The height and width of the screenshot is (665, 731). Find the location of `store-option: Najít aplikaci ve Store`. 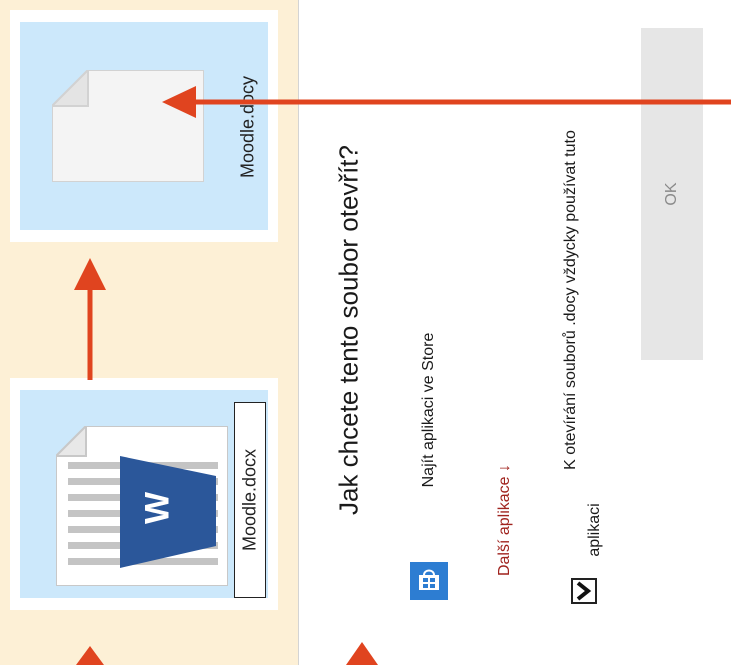

store-option: Najít aplikaci ve Store is located at coordinates (428, 445).